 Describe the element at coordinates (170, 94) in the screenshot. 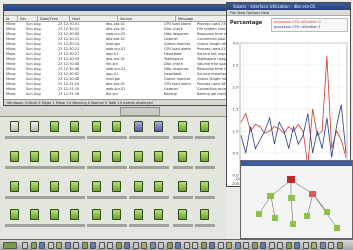

I see `log-cell: Backup` at that location.